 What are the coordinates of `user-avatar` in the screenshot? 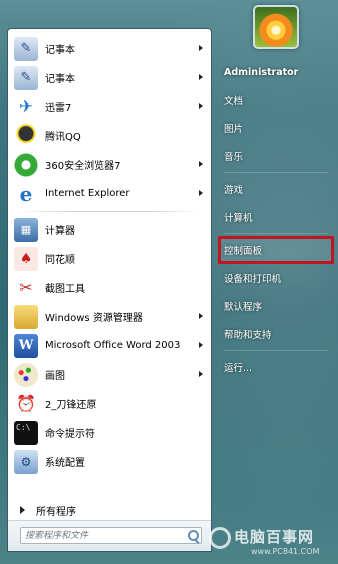 It's located at (276, 27).